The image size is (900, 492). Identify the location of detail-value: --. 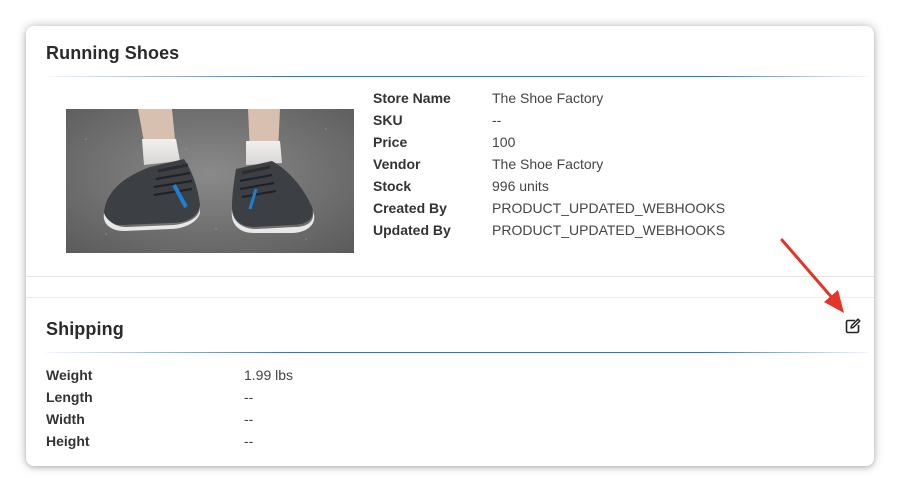
(497, 120).